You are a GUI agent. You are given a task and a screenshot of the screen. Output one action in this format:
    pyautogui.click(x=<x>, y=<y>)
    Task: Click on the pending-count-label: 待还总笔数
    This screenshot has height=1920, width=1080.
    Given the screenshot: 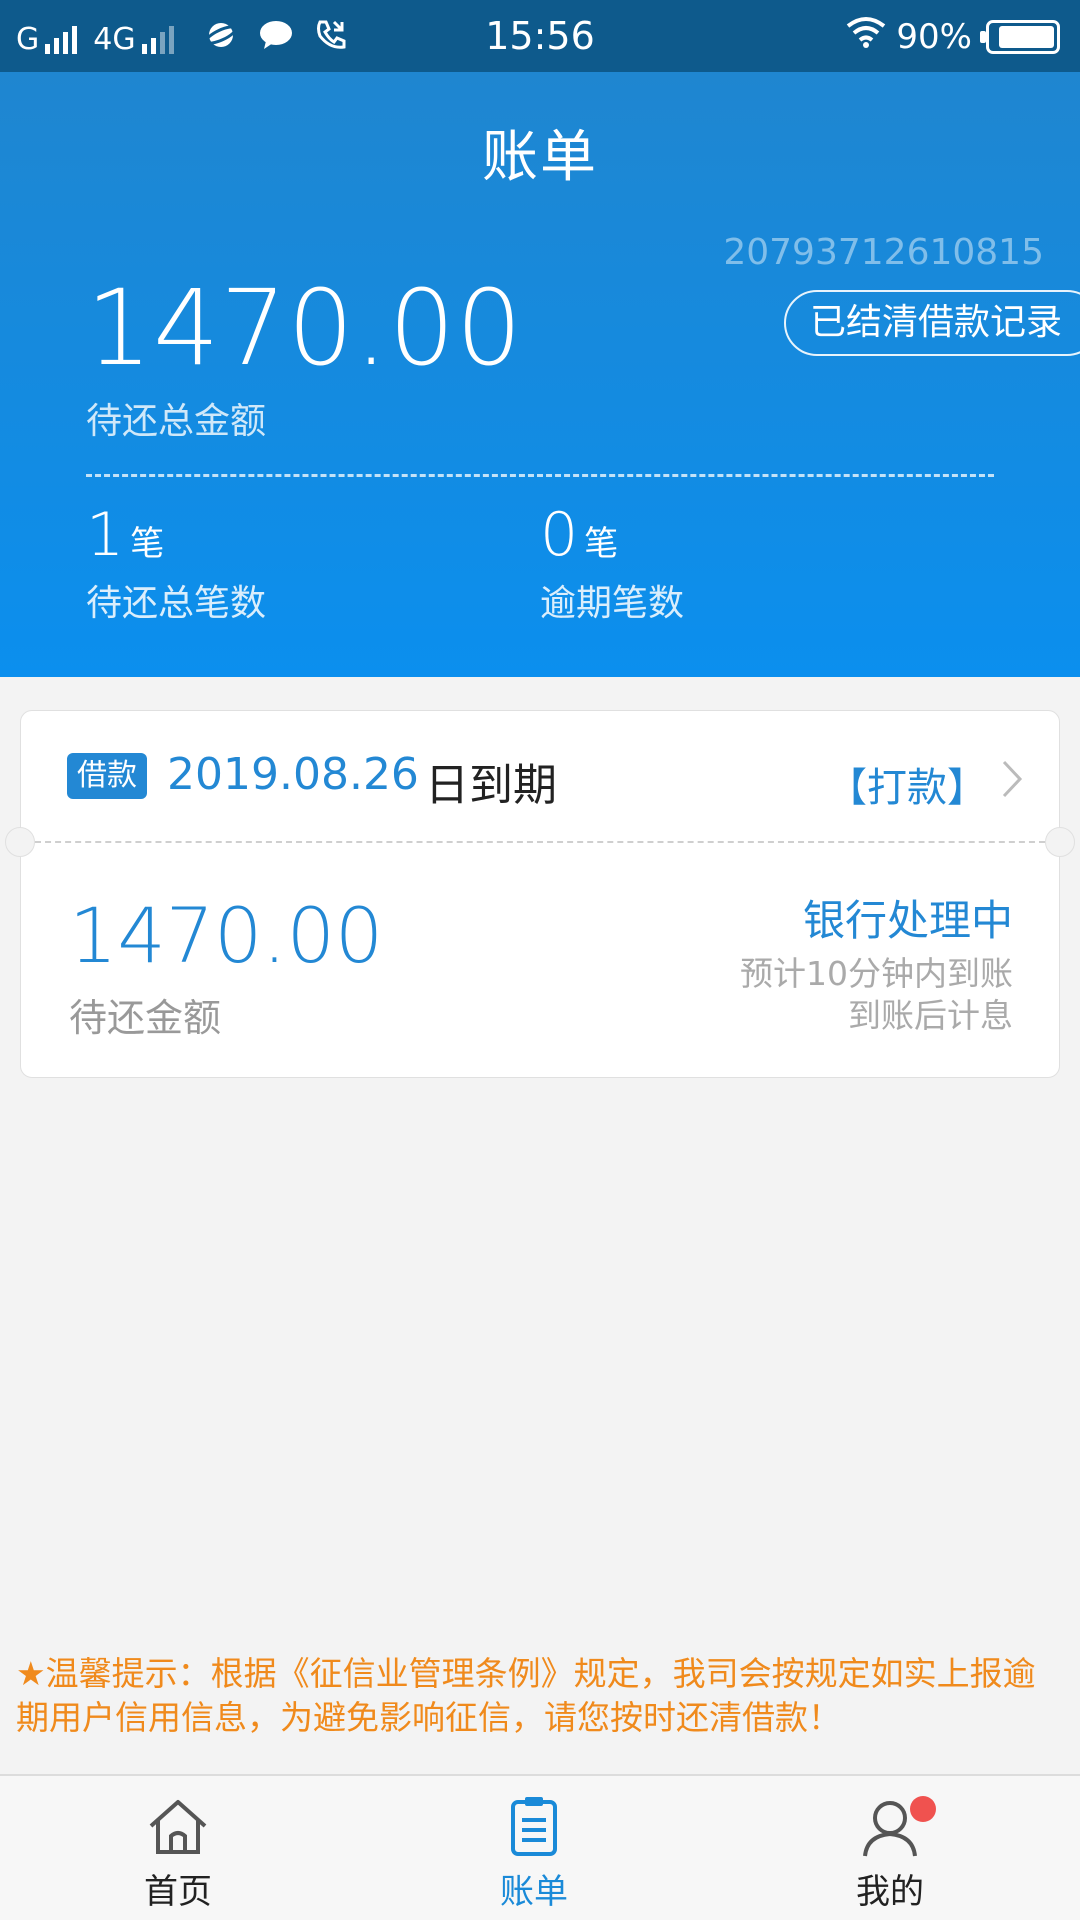 What is the action you would take?
    pyautogui.click(x=176, y=603)
    